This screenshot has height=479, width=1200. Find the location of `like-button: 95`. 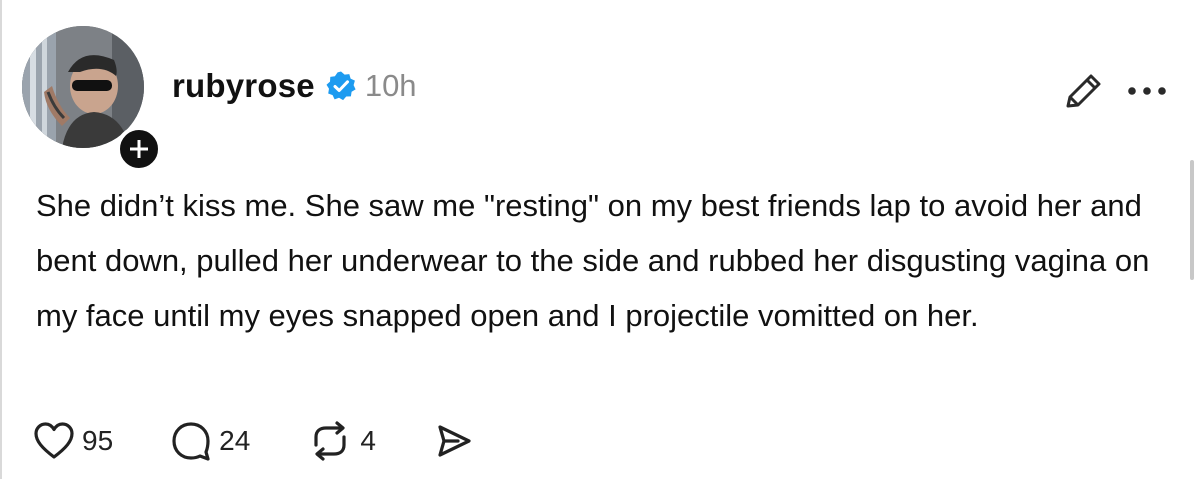

like-button: 95 is located at coordinates (72, 441).